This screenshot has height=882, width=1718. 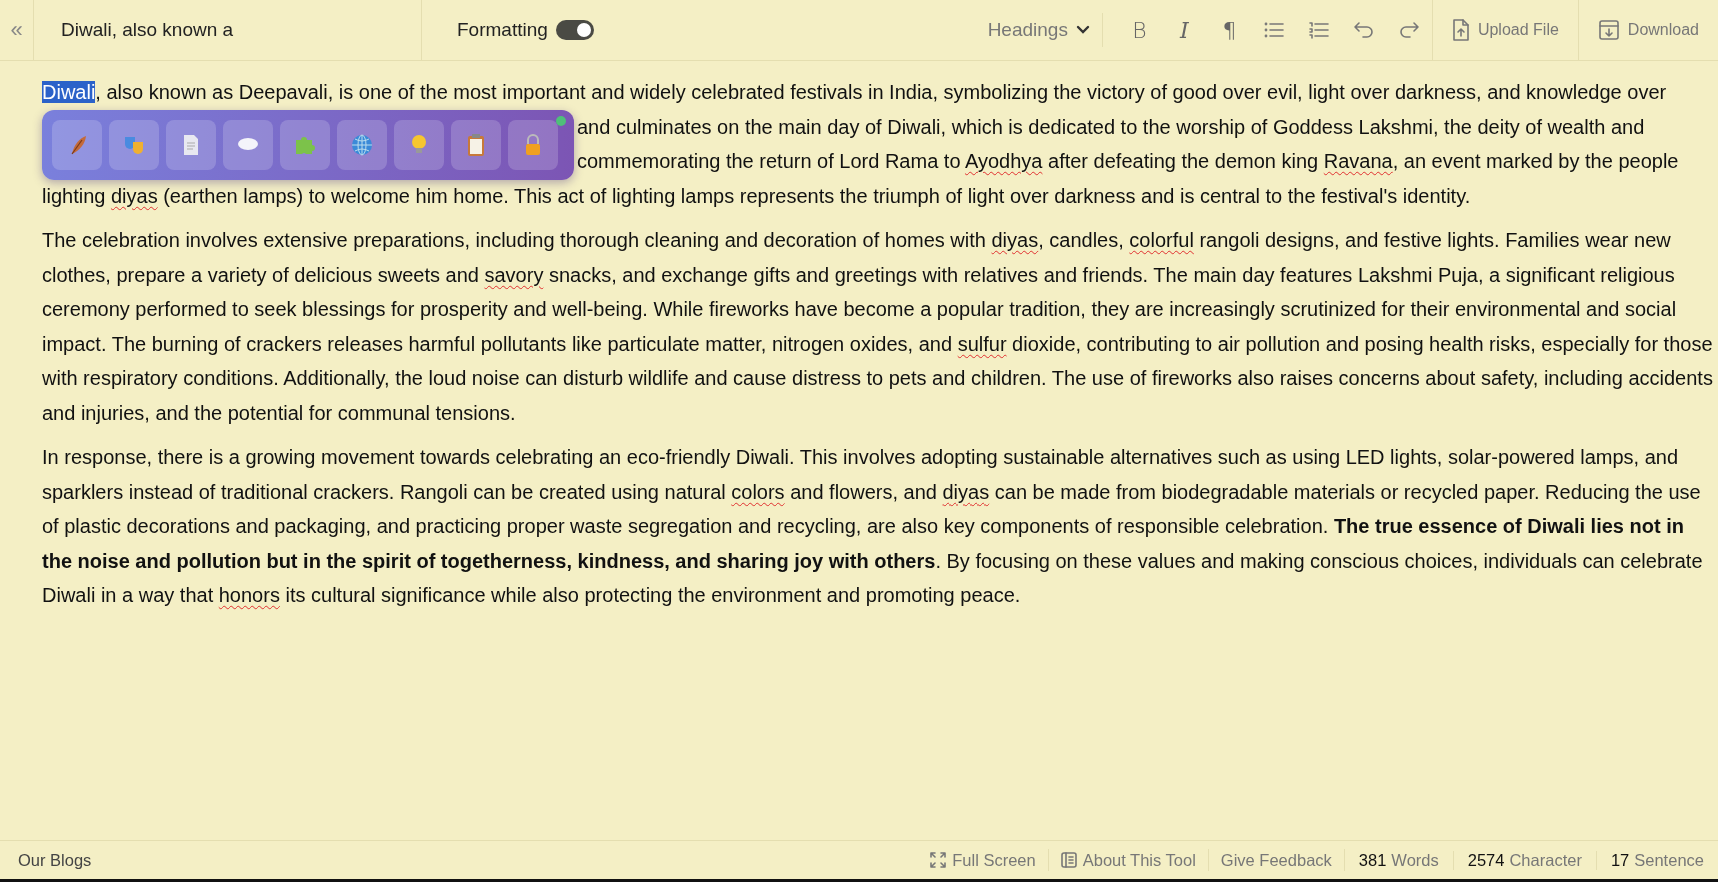 I want to click on status-link: About This Tool, so click(x=1128, y=860).